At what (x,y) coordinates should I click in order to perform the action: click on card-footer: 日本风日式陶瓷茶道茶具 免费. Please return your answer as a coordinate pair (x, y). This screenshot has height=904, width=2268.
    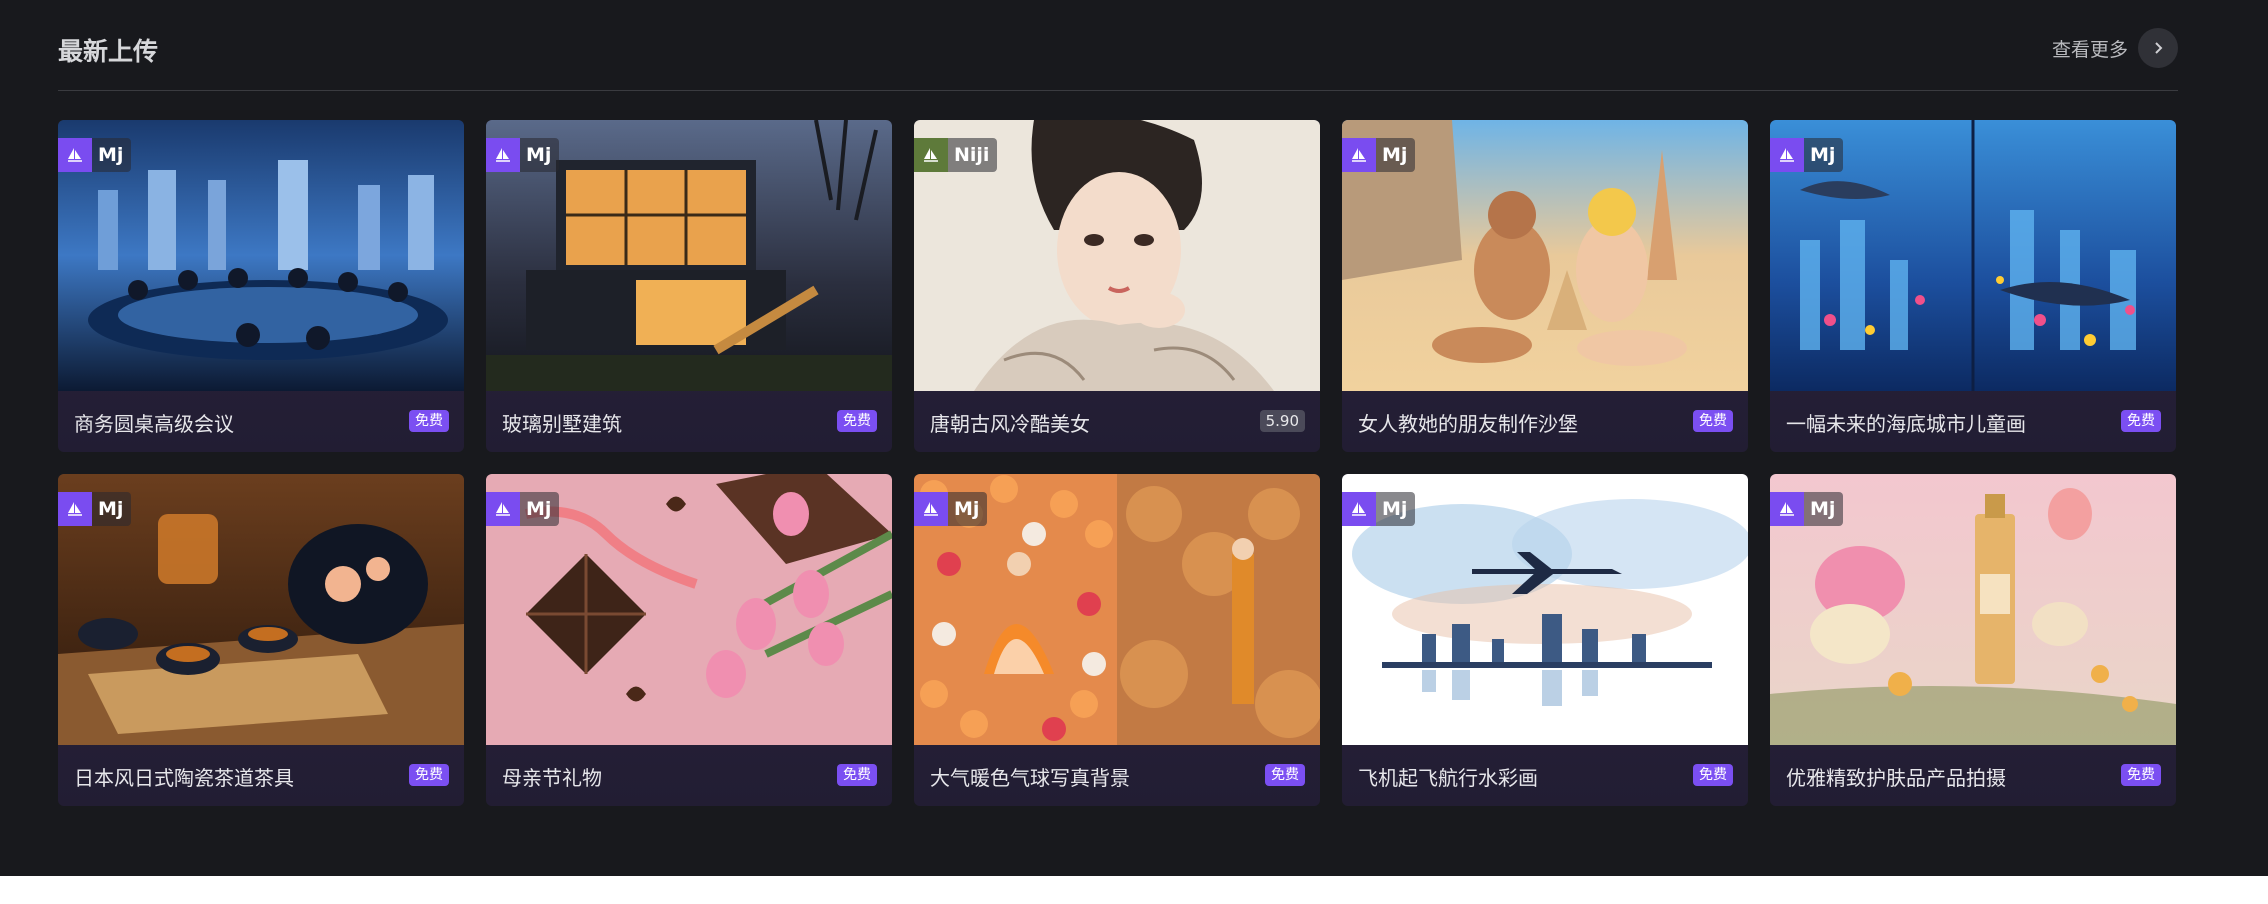
    Looking at the image, I should click on (261, 775).